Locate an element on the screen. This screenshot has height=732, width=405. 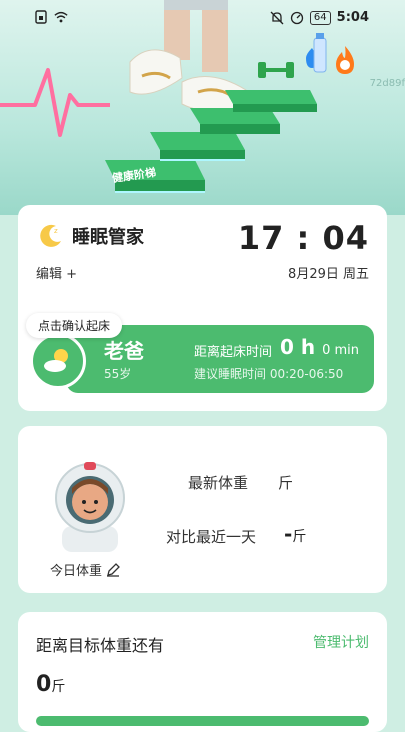
weather-avatar is located at coordinates (58, 361).